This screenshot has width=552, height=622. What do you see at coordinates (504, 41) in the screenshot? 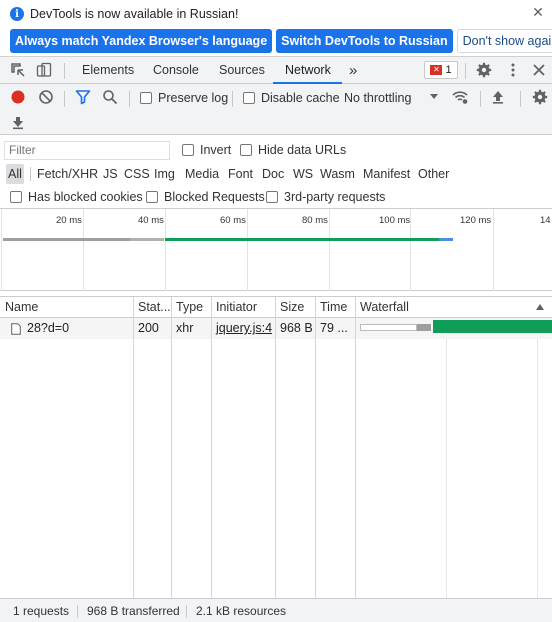
I see `dont-show-again-button: Don't show again` at bounding box center [504, 41].